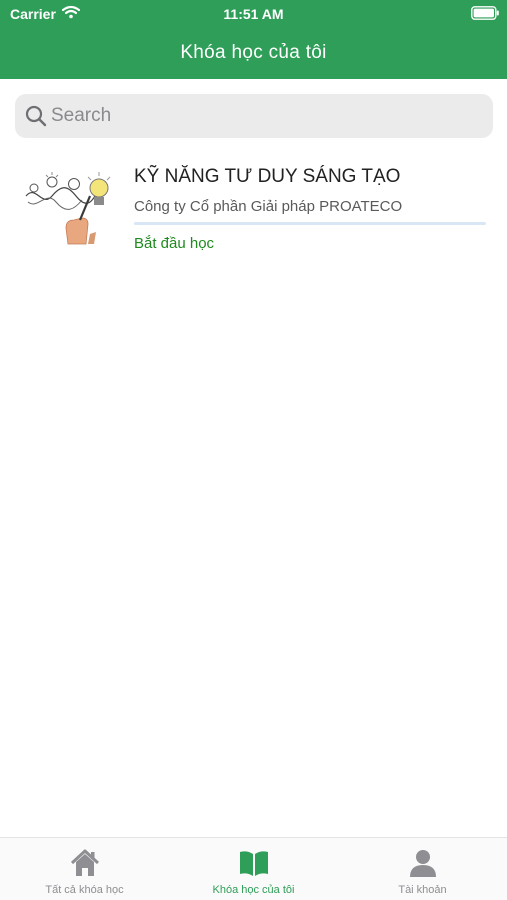  I want to click on search-input, so click(266, 116).